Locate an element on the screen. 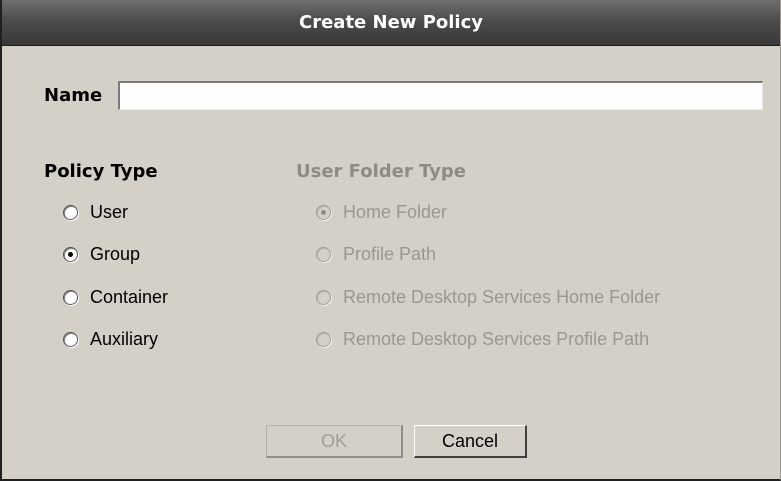 The image size is (781, 481). radio-label: Profile Path is located at coordinates (390, 254).